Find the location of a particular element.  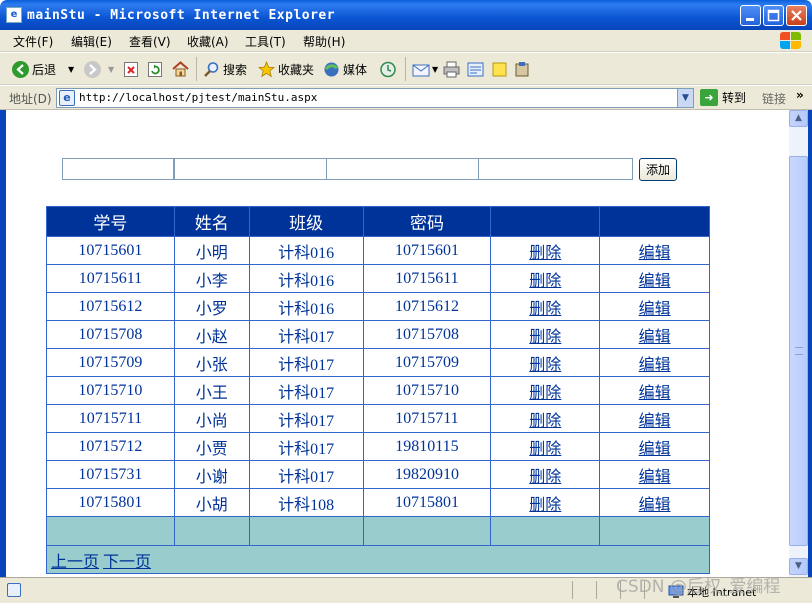

cell-student-id: 10715601 is located at coordinates (110, 250).